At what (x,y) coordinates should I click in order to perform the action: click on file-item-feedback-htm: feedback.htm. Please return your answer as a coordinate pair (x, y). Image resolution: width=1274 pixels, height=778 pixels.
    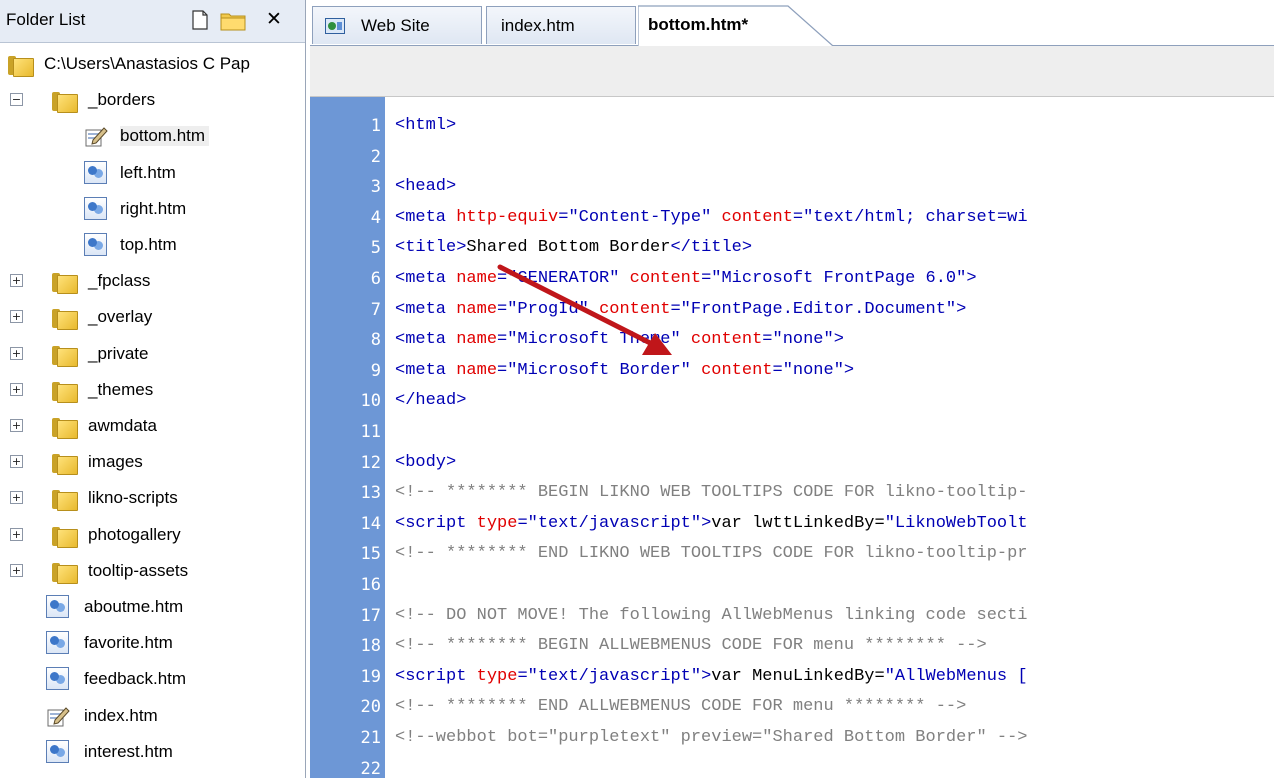
    Looking at the image, I should click on (152, 680).